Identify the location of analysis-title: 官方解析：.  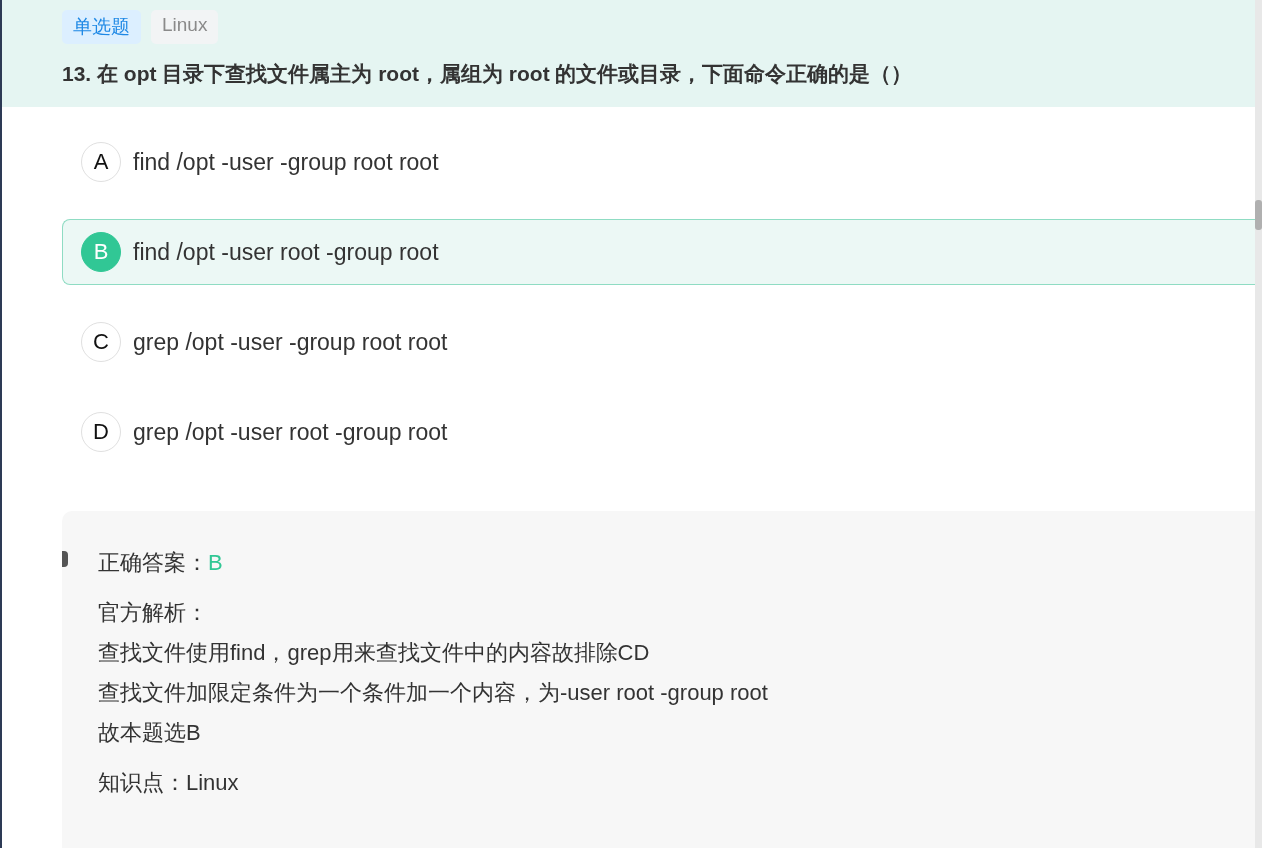
(153, 613).